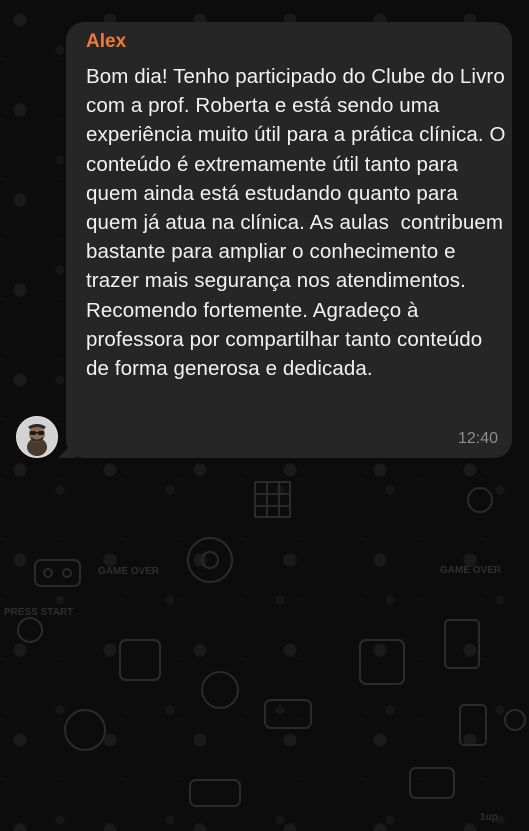 Image resolution: width=529 pixels, height=831 pixels. Describe the element at coordinates (477, 438) in the screenshot. I see `message-time: 12:40` at that location.